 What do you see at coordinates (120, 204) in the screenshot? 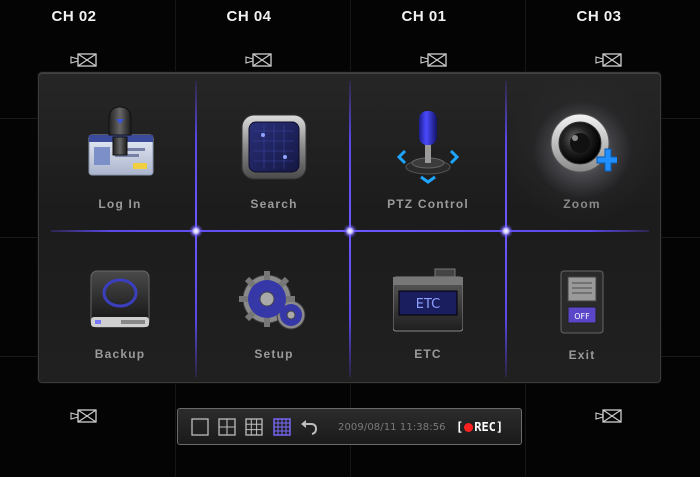
I see `menu-item-label: Log In` at bounding box center [120, 204].